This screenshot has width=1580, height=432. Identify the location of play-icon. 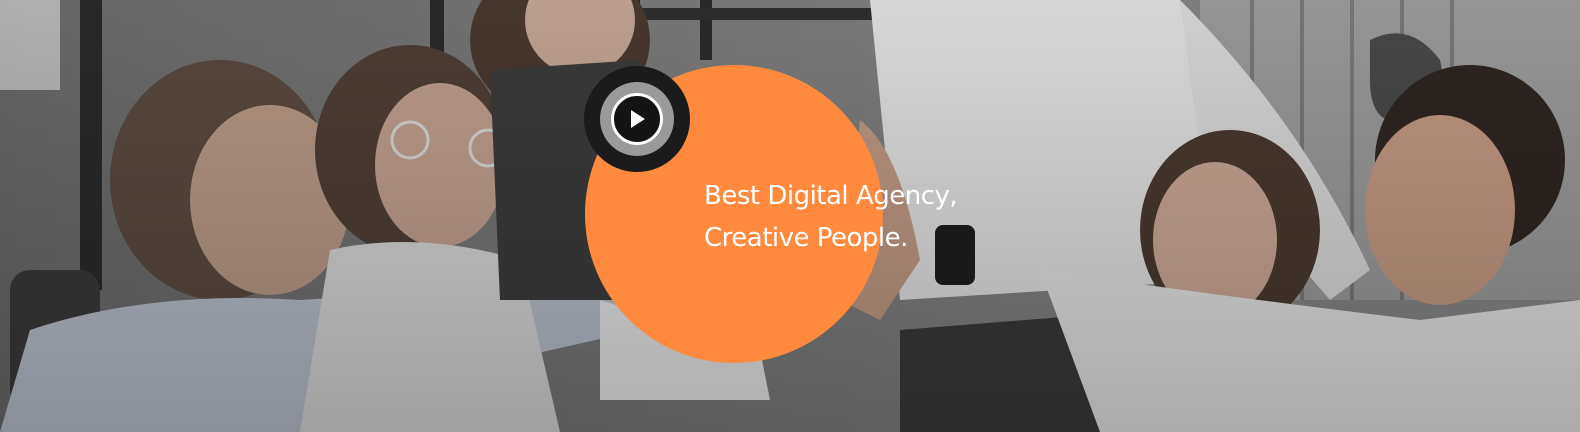
(637, 119).